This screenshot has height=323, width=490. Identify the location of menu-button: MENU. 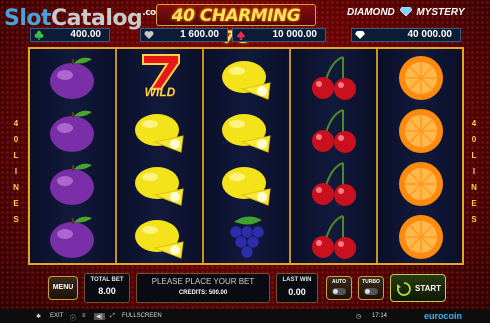
(63, 288).